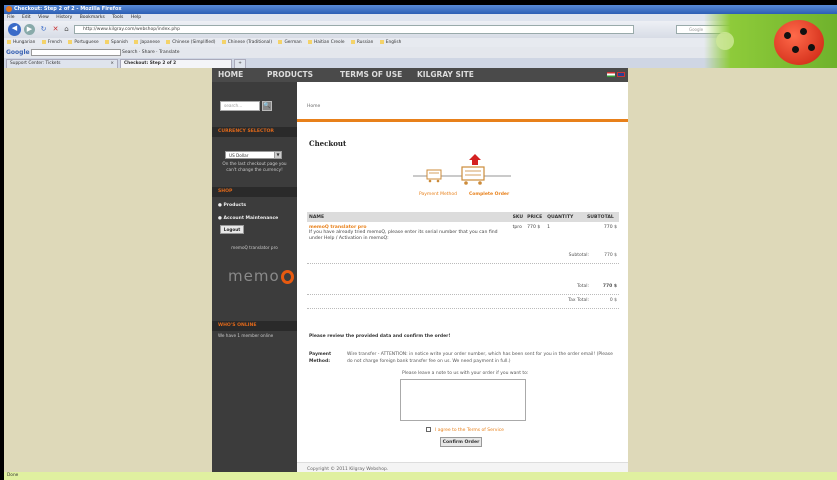  Describe the element at coordinates (609, 286) in the screenshot. I see `total-value: 770 $` at that location.